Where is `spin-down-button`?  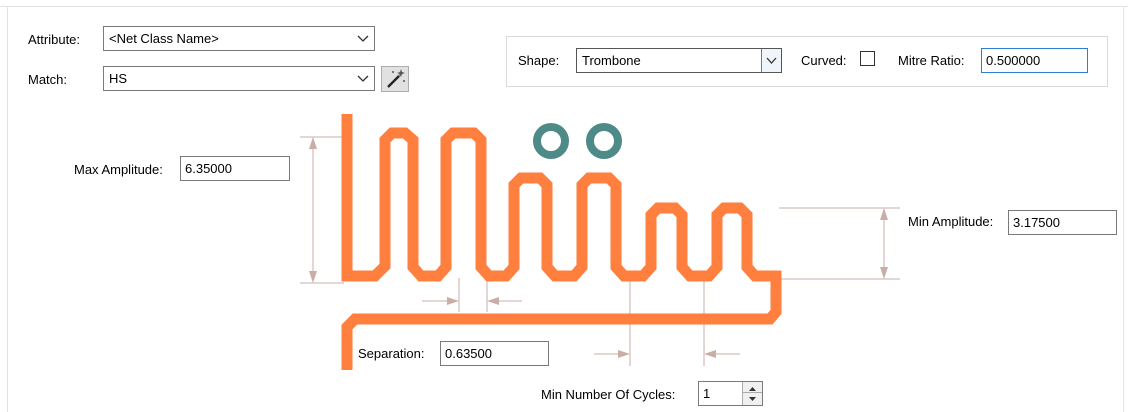 spin-down-button is located at coordinates (752, 398).